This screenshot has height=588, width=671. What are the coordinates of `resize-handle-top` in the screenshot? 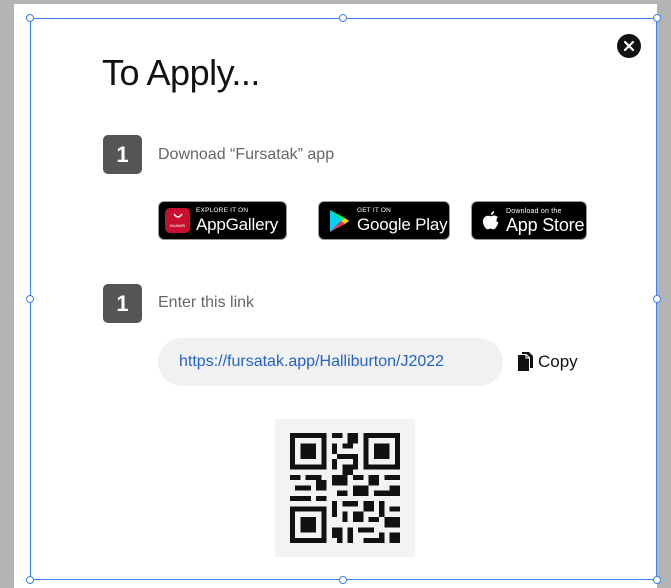 It's located at (343, 18).